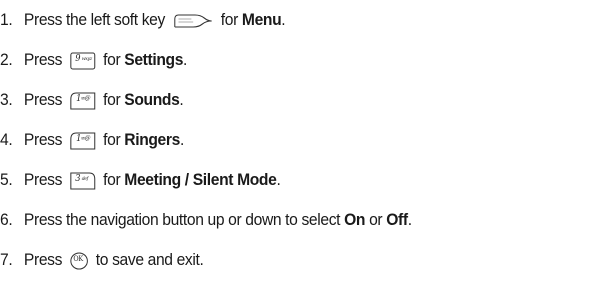  I want to click on on-label: On, so click(355, 219).